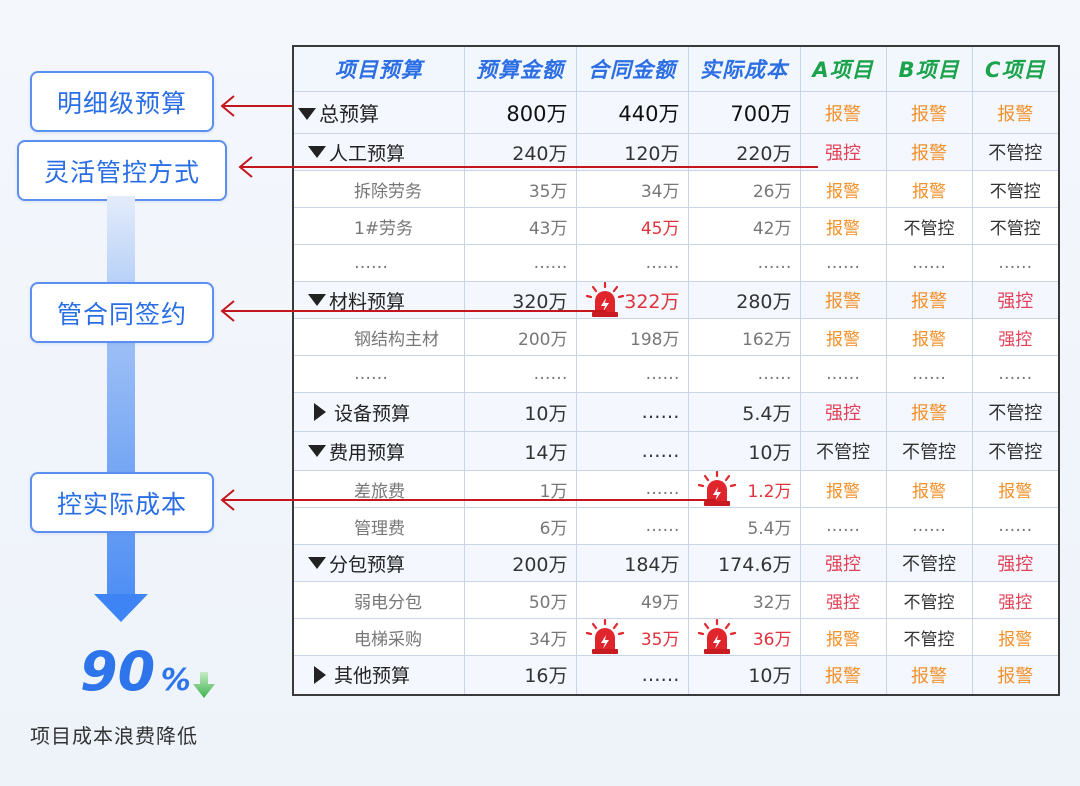 This screenshot has height=786, width=1080. What do you see at coordinates (744, 300) in the screenshot?
I see `actual-cell: 280万` at bounding box center [744, 300].